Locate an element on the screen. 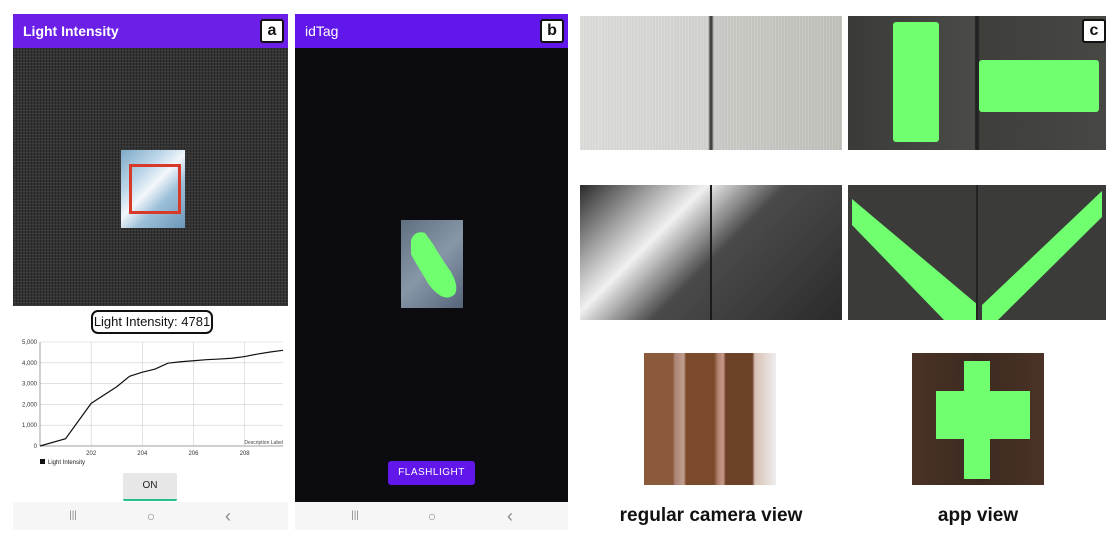 The height and width of the screenshot is (552, 1120). y-tick-label: 0 is located at coordinates (36, 447).